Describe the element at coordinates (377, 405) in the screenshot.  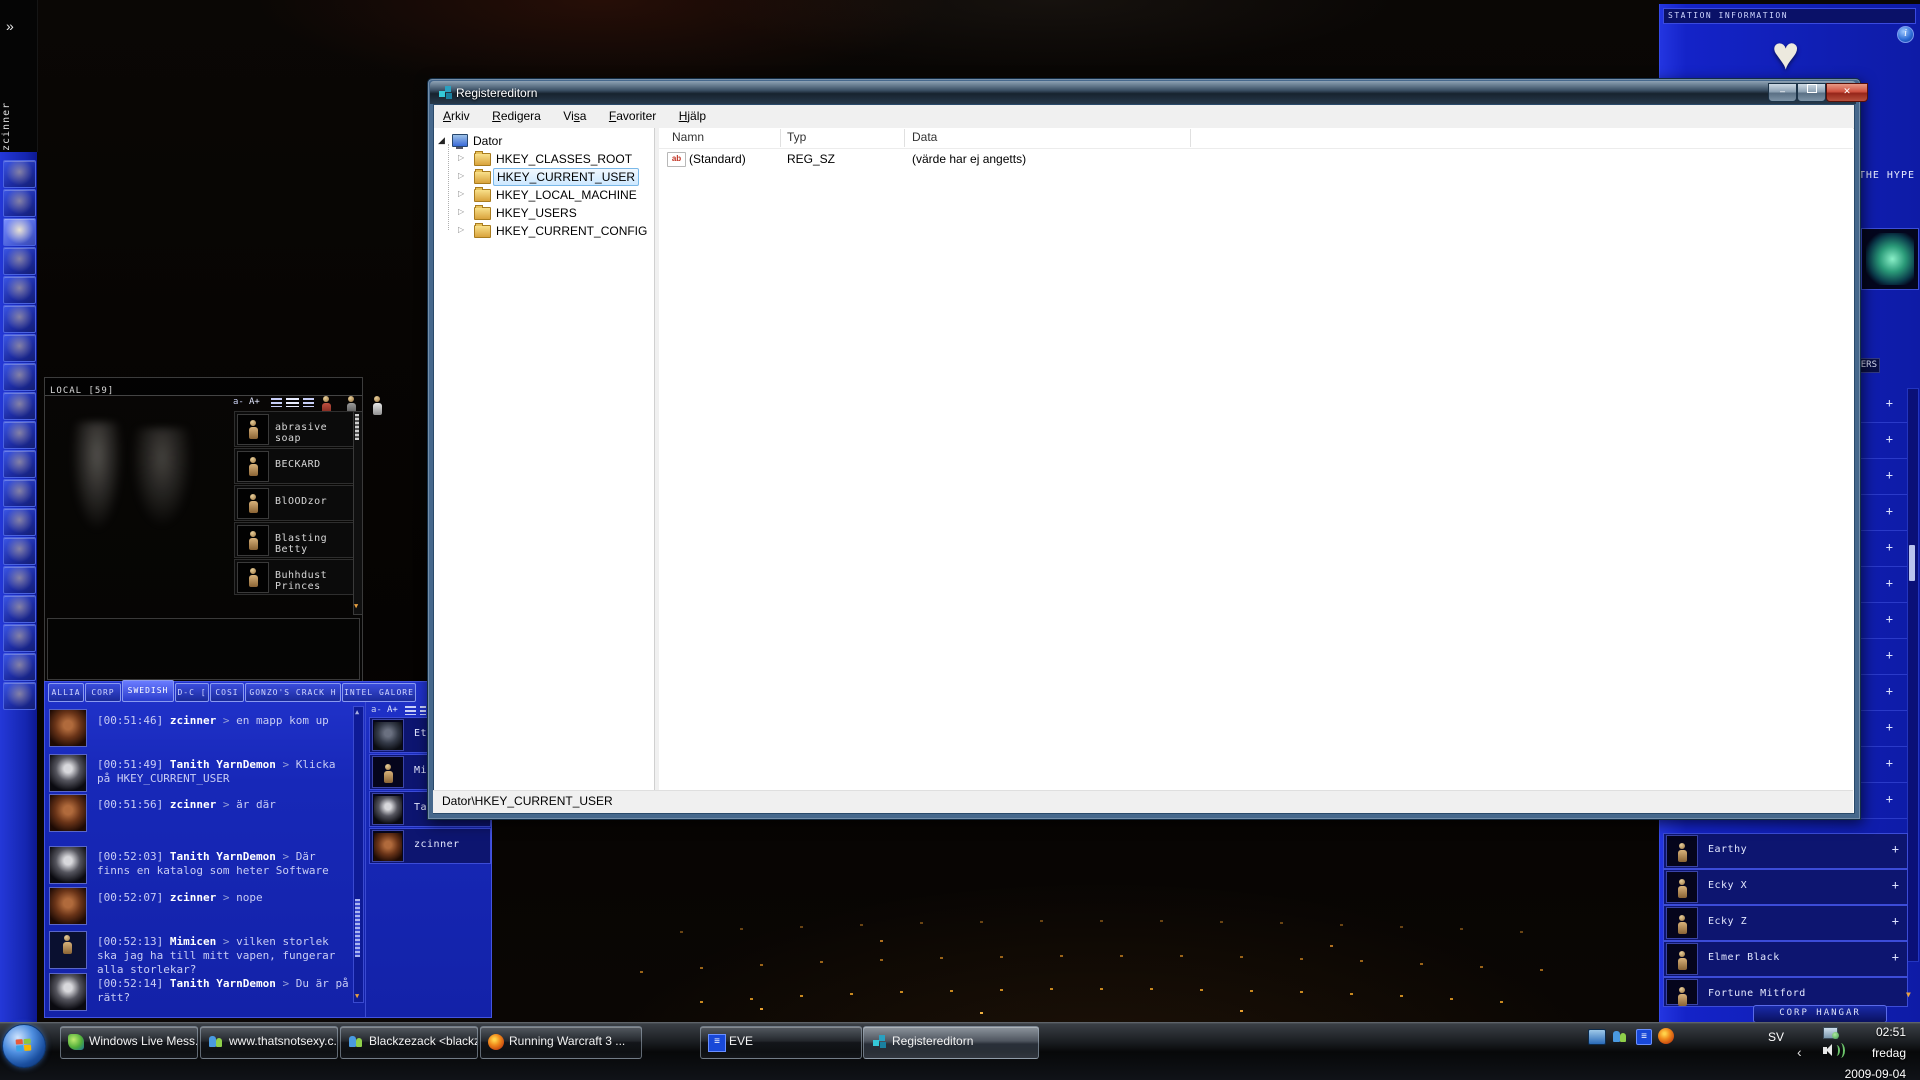
I see `good-standing-icon` at that location.